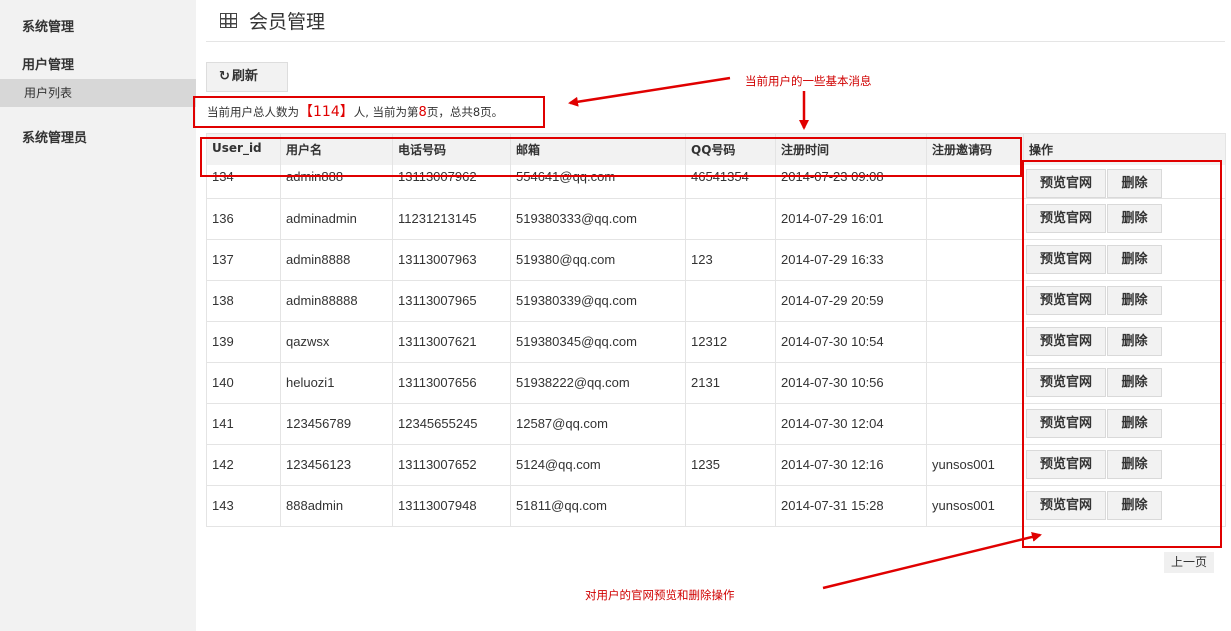 Image resolution: width=1231 pixels, height=631 pixels. What do you see at coordinates (54, 136) in the screenshot?
I see `sidebar-section-admins: 系统管理员` at bounding box center [54, 136].